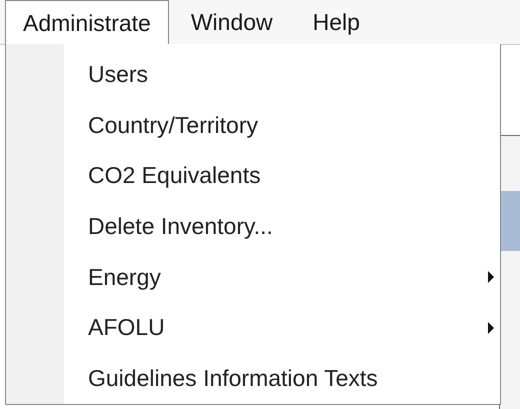 The height and width of the screenshot is (409, 520). What do you see at coordinates (336, 22) in the screenshot?
I see `menu-bar-item: Help` at bounding box center [336, 22].